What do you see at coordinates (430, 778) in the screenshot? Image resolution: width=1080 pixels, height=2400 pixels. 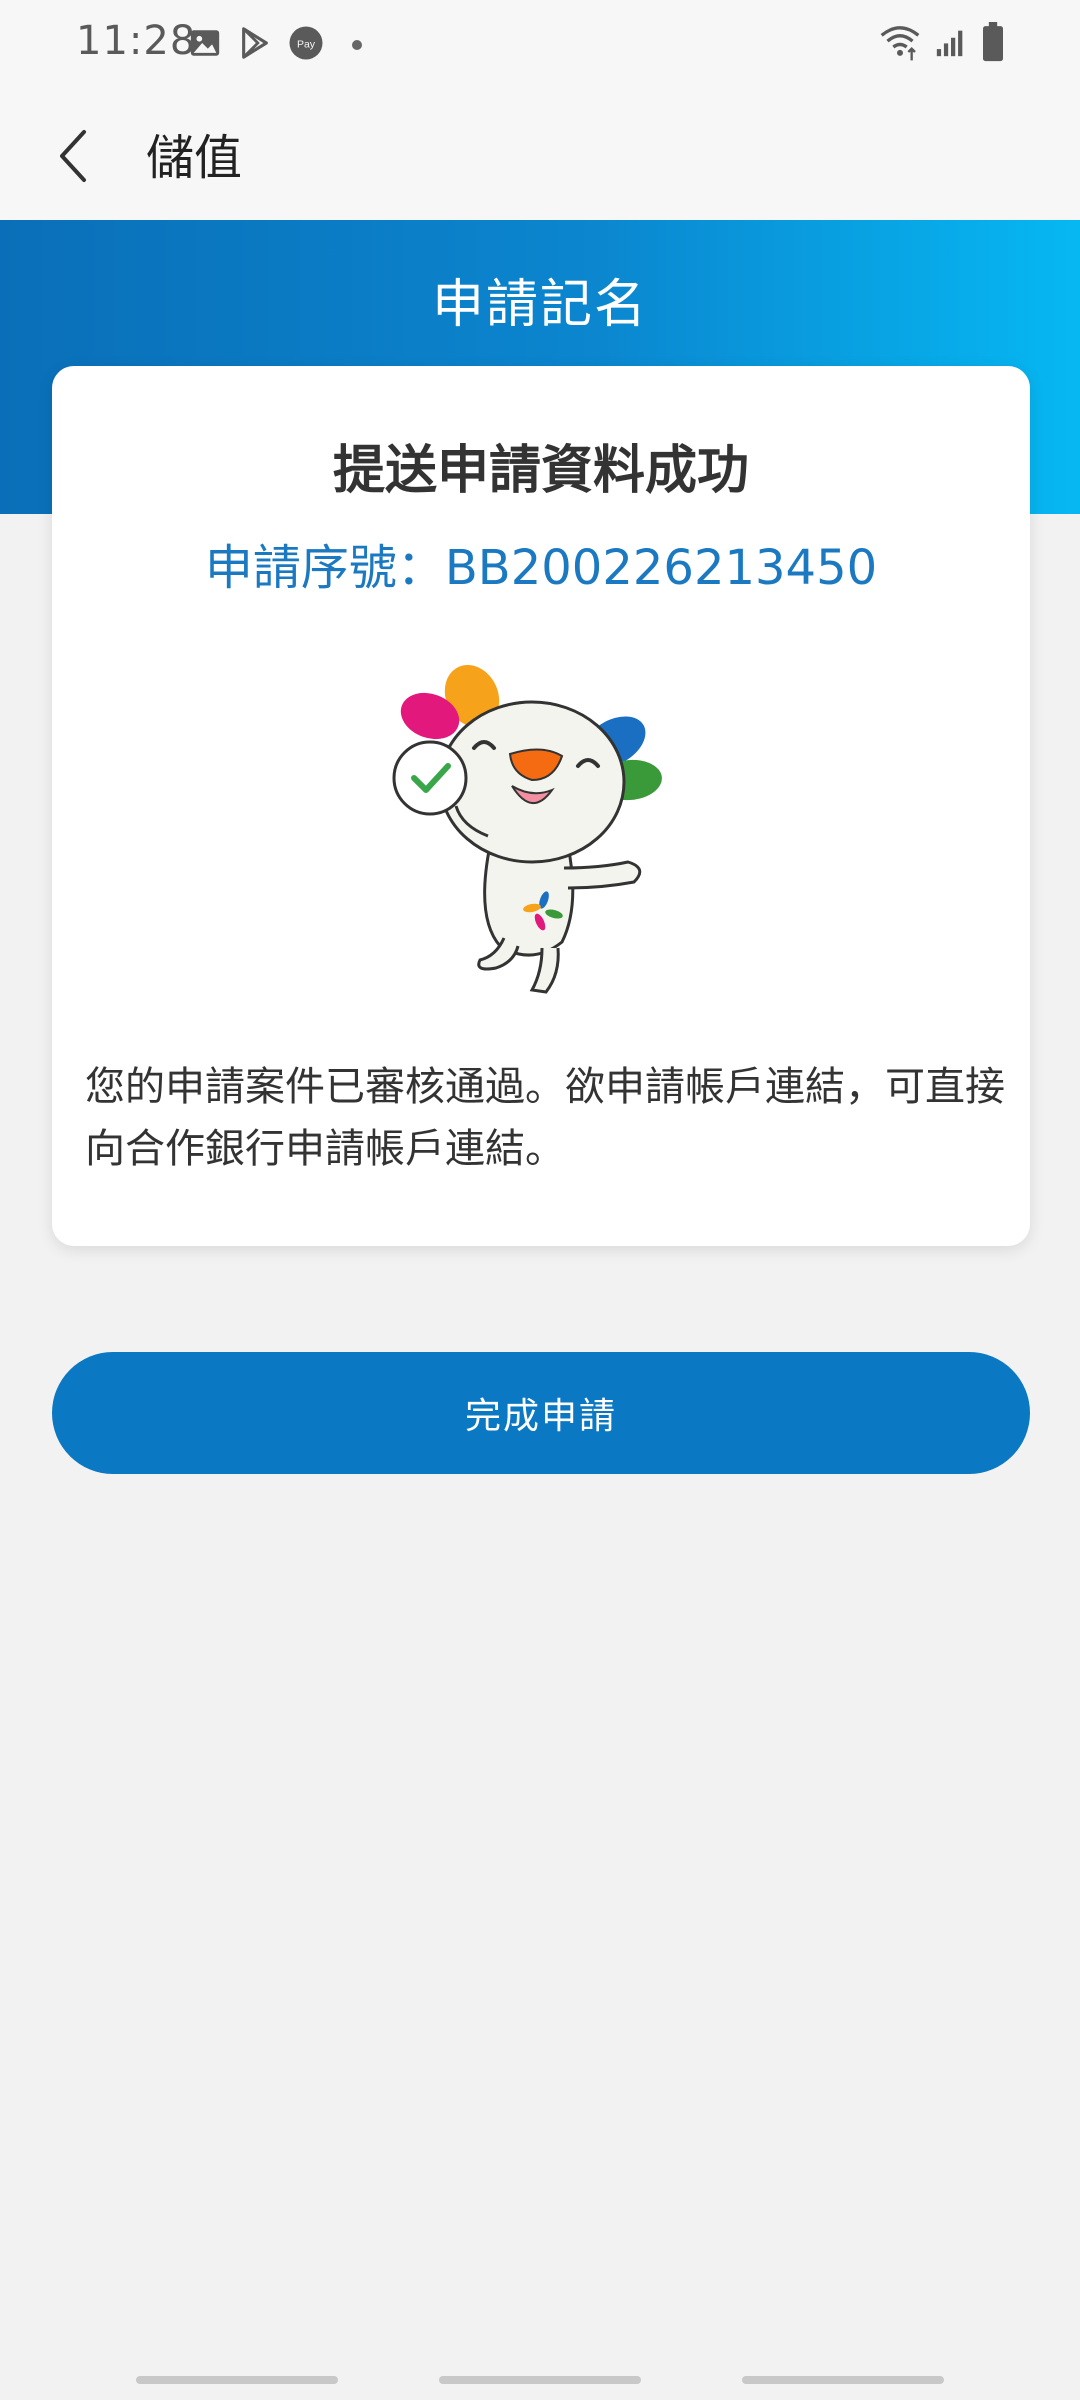 I see `checkmark-icon` at bounding box center [430, 778].